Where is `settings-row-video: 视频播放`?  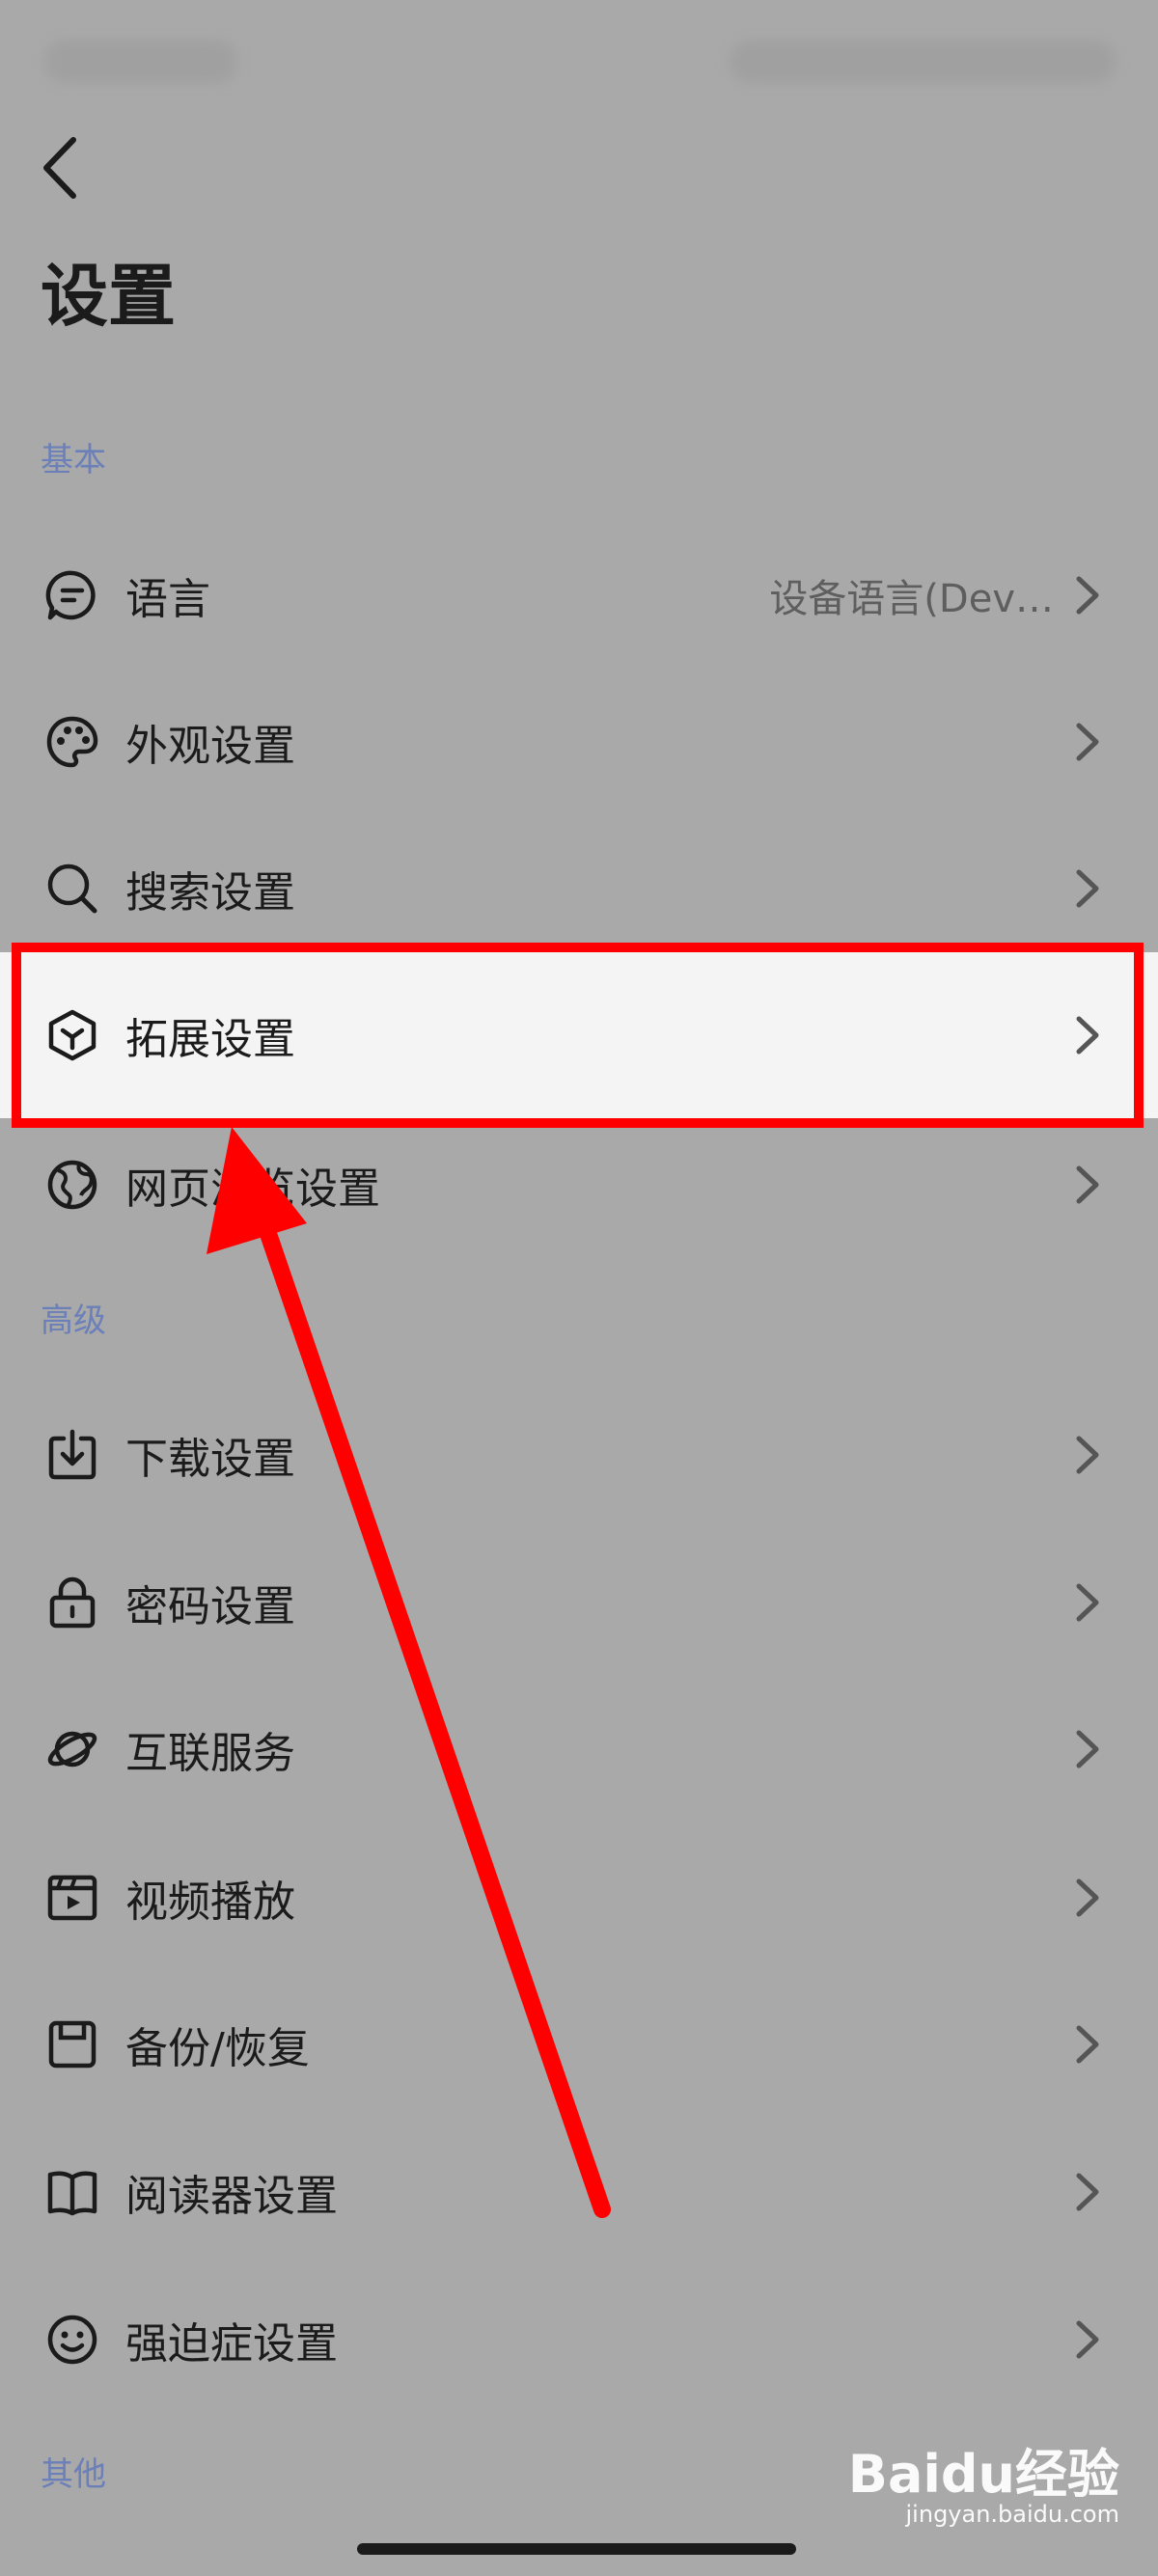 settings-row-video: 视频播放 is located at coordinates (579, 1898).